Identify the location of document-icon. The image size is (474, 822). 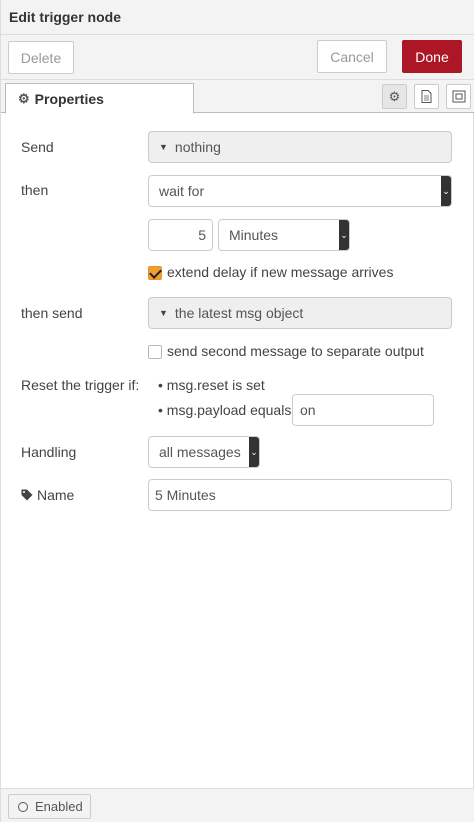
(426, 96).